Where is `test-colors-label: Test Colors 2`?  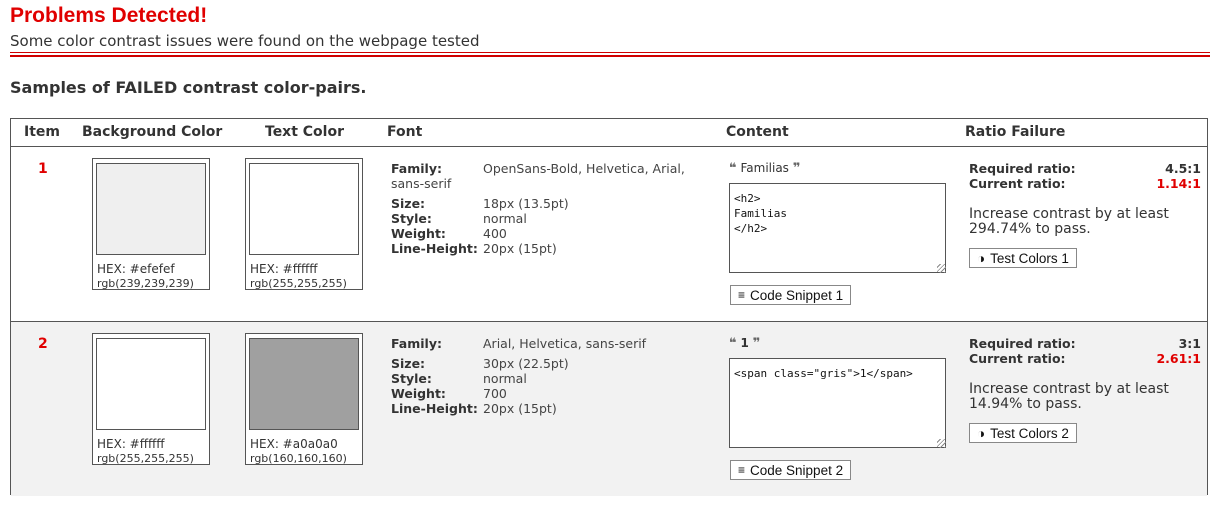
test-colors-label: Test Colors 2 is located at coordinates (1029, 433).